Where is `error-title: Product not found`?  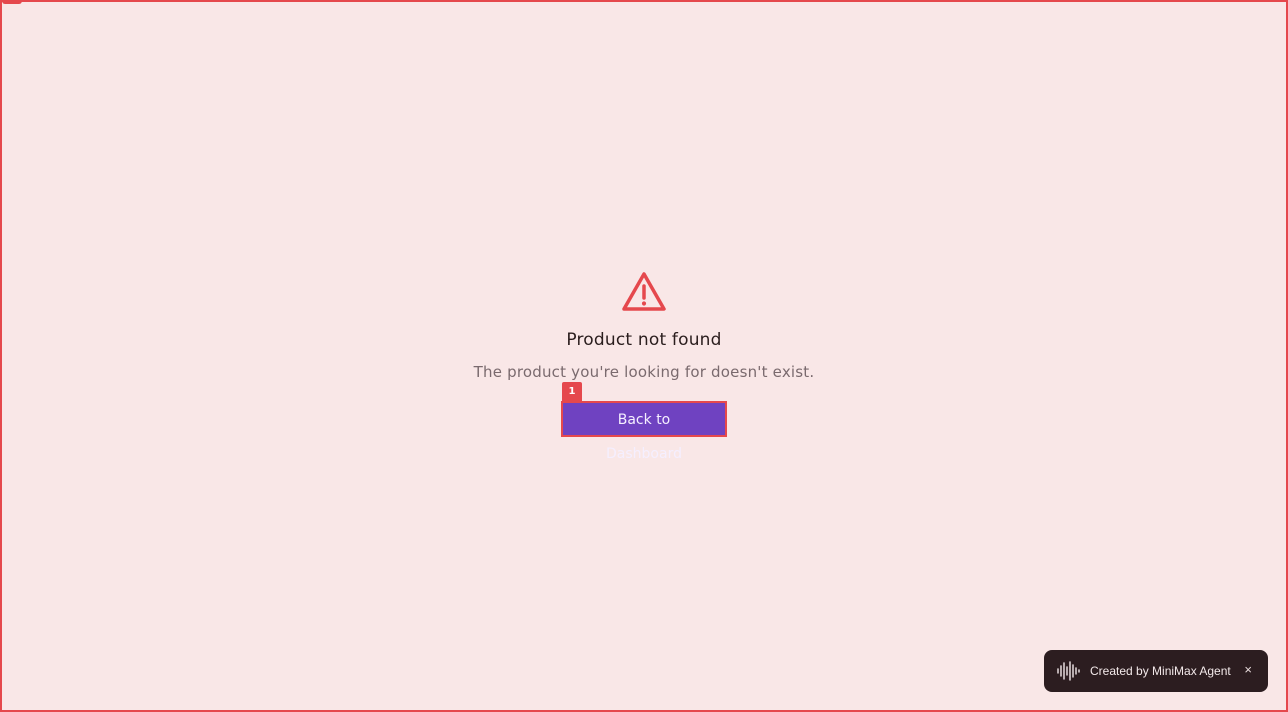
error-title: Product not found is located at coordinates (644, 340).